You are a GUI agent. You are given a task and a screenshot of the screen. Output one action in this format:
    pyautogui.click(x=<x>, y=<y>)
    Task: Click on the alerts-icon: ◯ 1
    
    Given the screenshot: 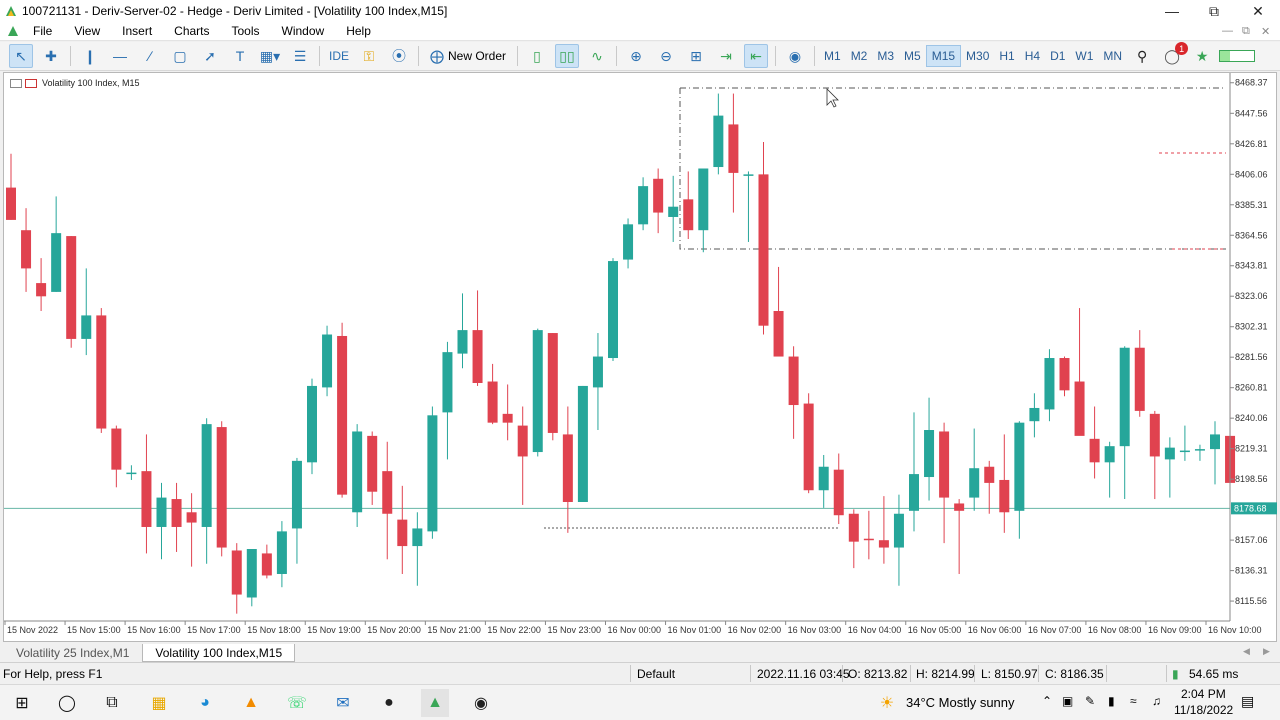 What is the action you would take?
    pyautogui.click(x=1174, y=55)
    